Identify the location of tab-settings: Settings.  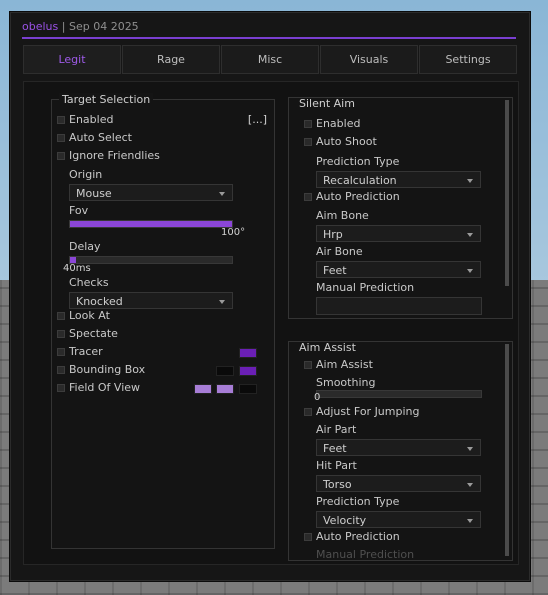
(468, 59).